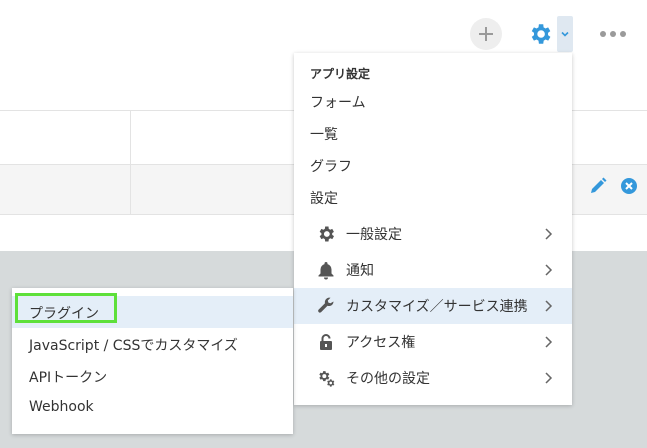 This screenshot has height=448, width=647. Describe the element at coordinates (133, 346) in the screenshot. I see `submenu-item-label: JavaScript / CSSでカスタマイズ` at that location.